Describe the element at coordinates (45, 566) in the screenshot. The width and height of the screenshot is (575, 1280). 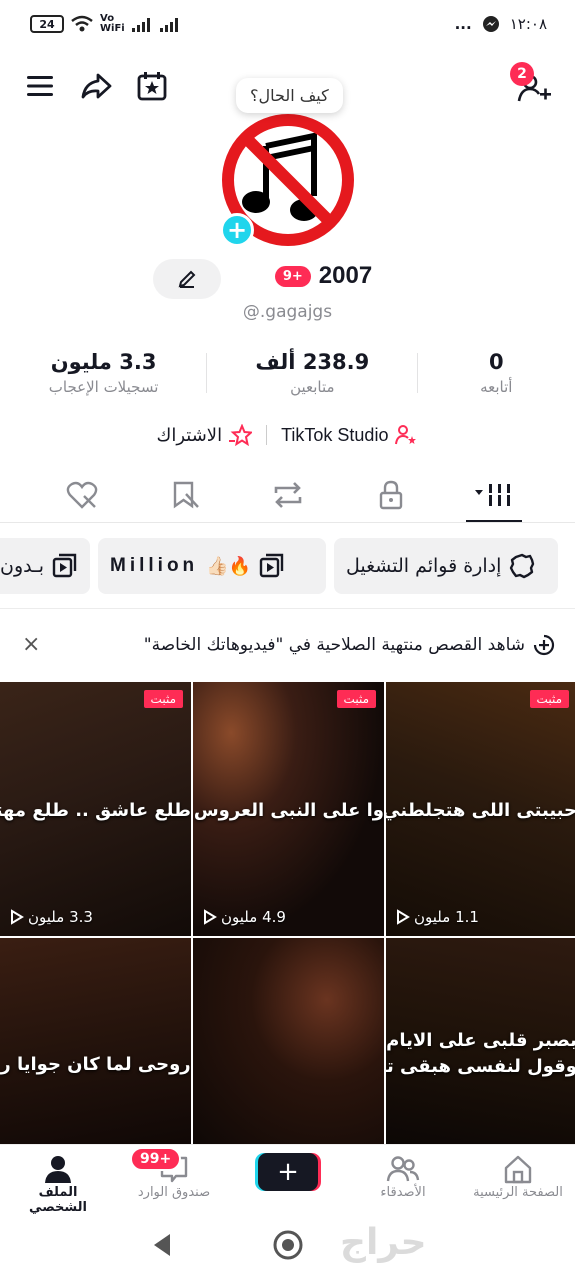
I see `partial-playlist-chip: بـدون` at that location.